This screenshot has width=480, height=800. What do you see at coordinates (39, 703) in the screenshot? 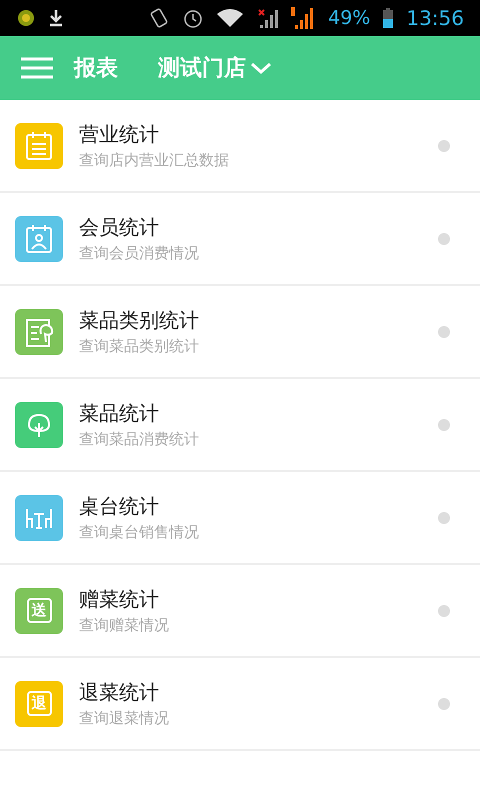
I see `calendar-glyph-icon: 退` at bounding box center [39, 703].